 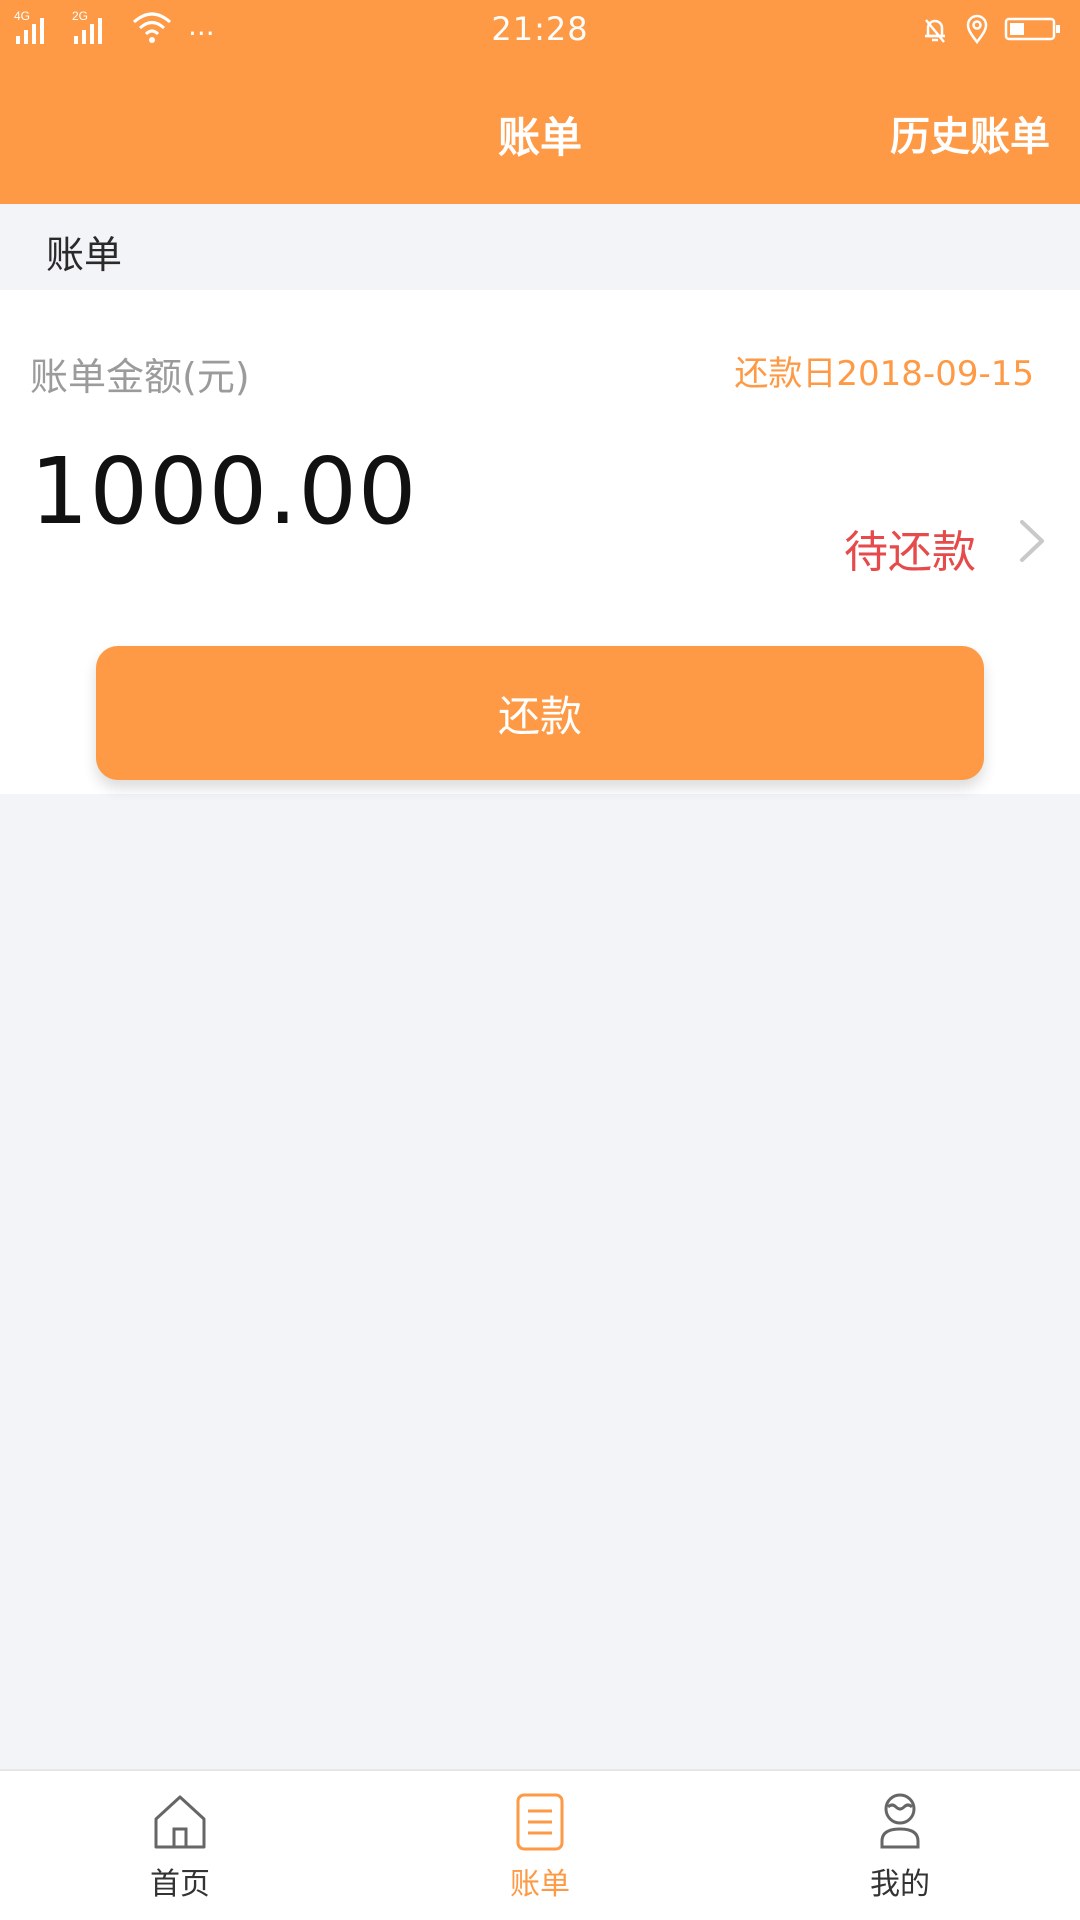 What do you see at coordinates (1033, 31) in the screenshot?
I see `battery-icon` at bounding box center [1033, 31].